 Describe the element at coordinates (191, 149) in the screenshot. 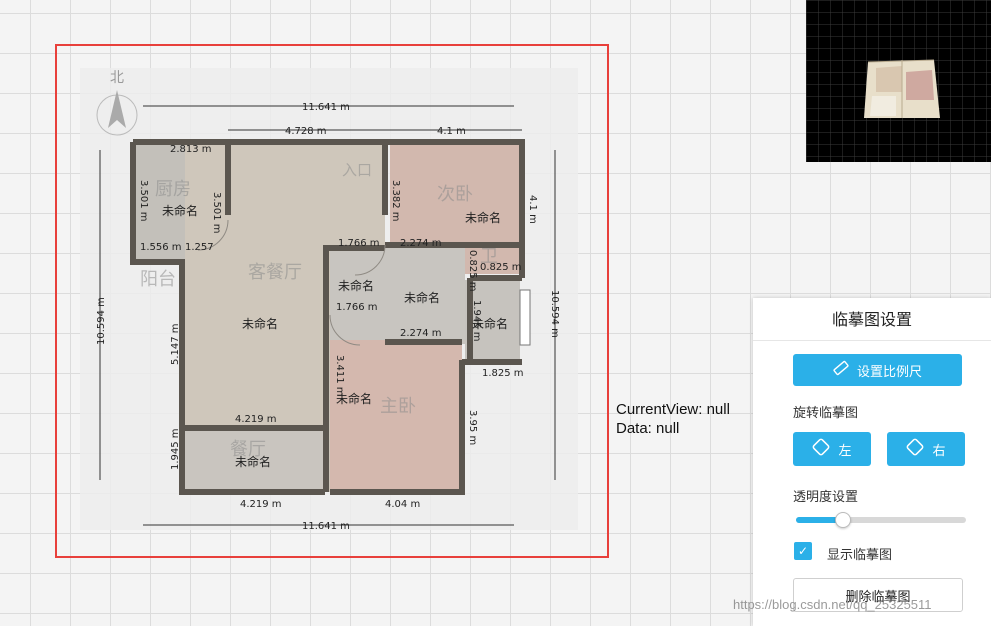

I see `dim-kitchen-w: 2.813 m` at that location.